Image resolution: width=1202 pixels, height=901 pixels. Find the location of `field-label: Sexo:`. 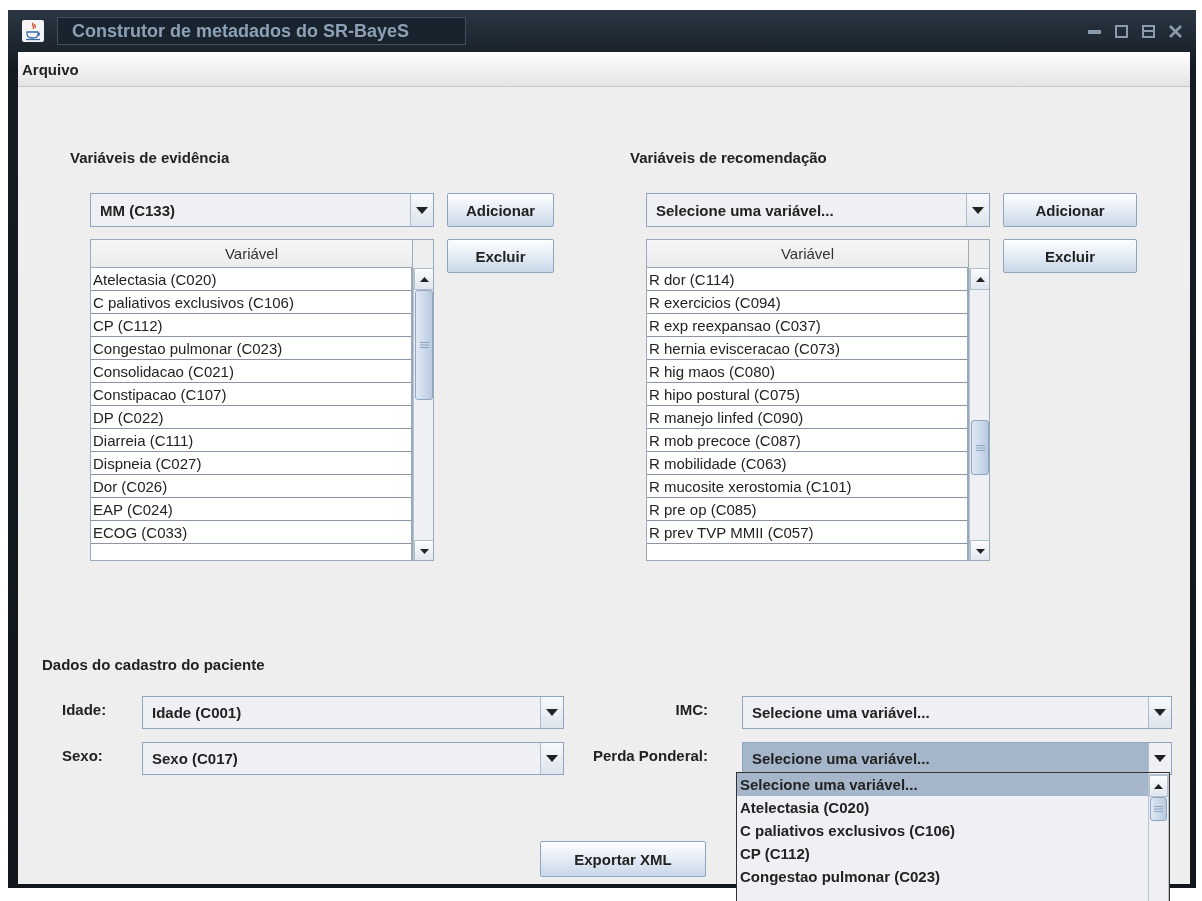

field-label: Sexo: is located at coordinates (83, 756).